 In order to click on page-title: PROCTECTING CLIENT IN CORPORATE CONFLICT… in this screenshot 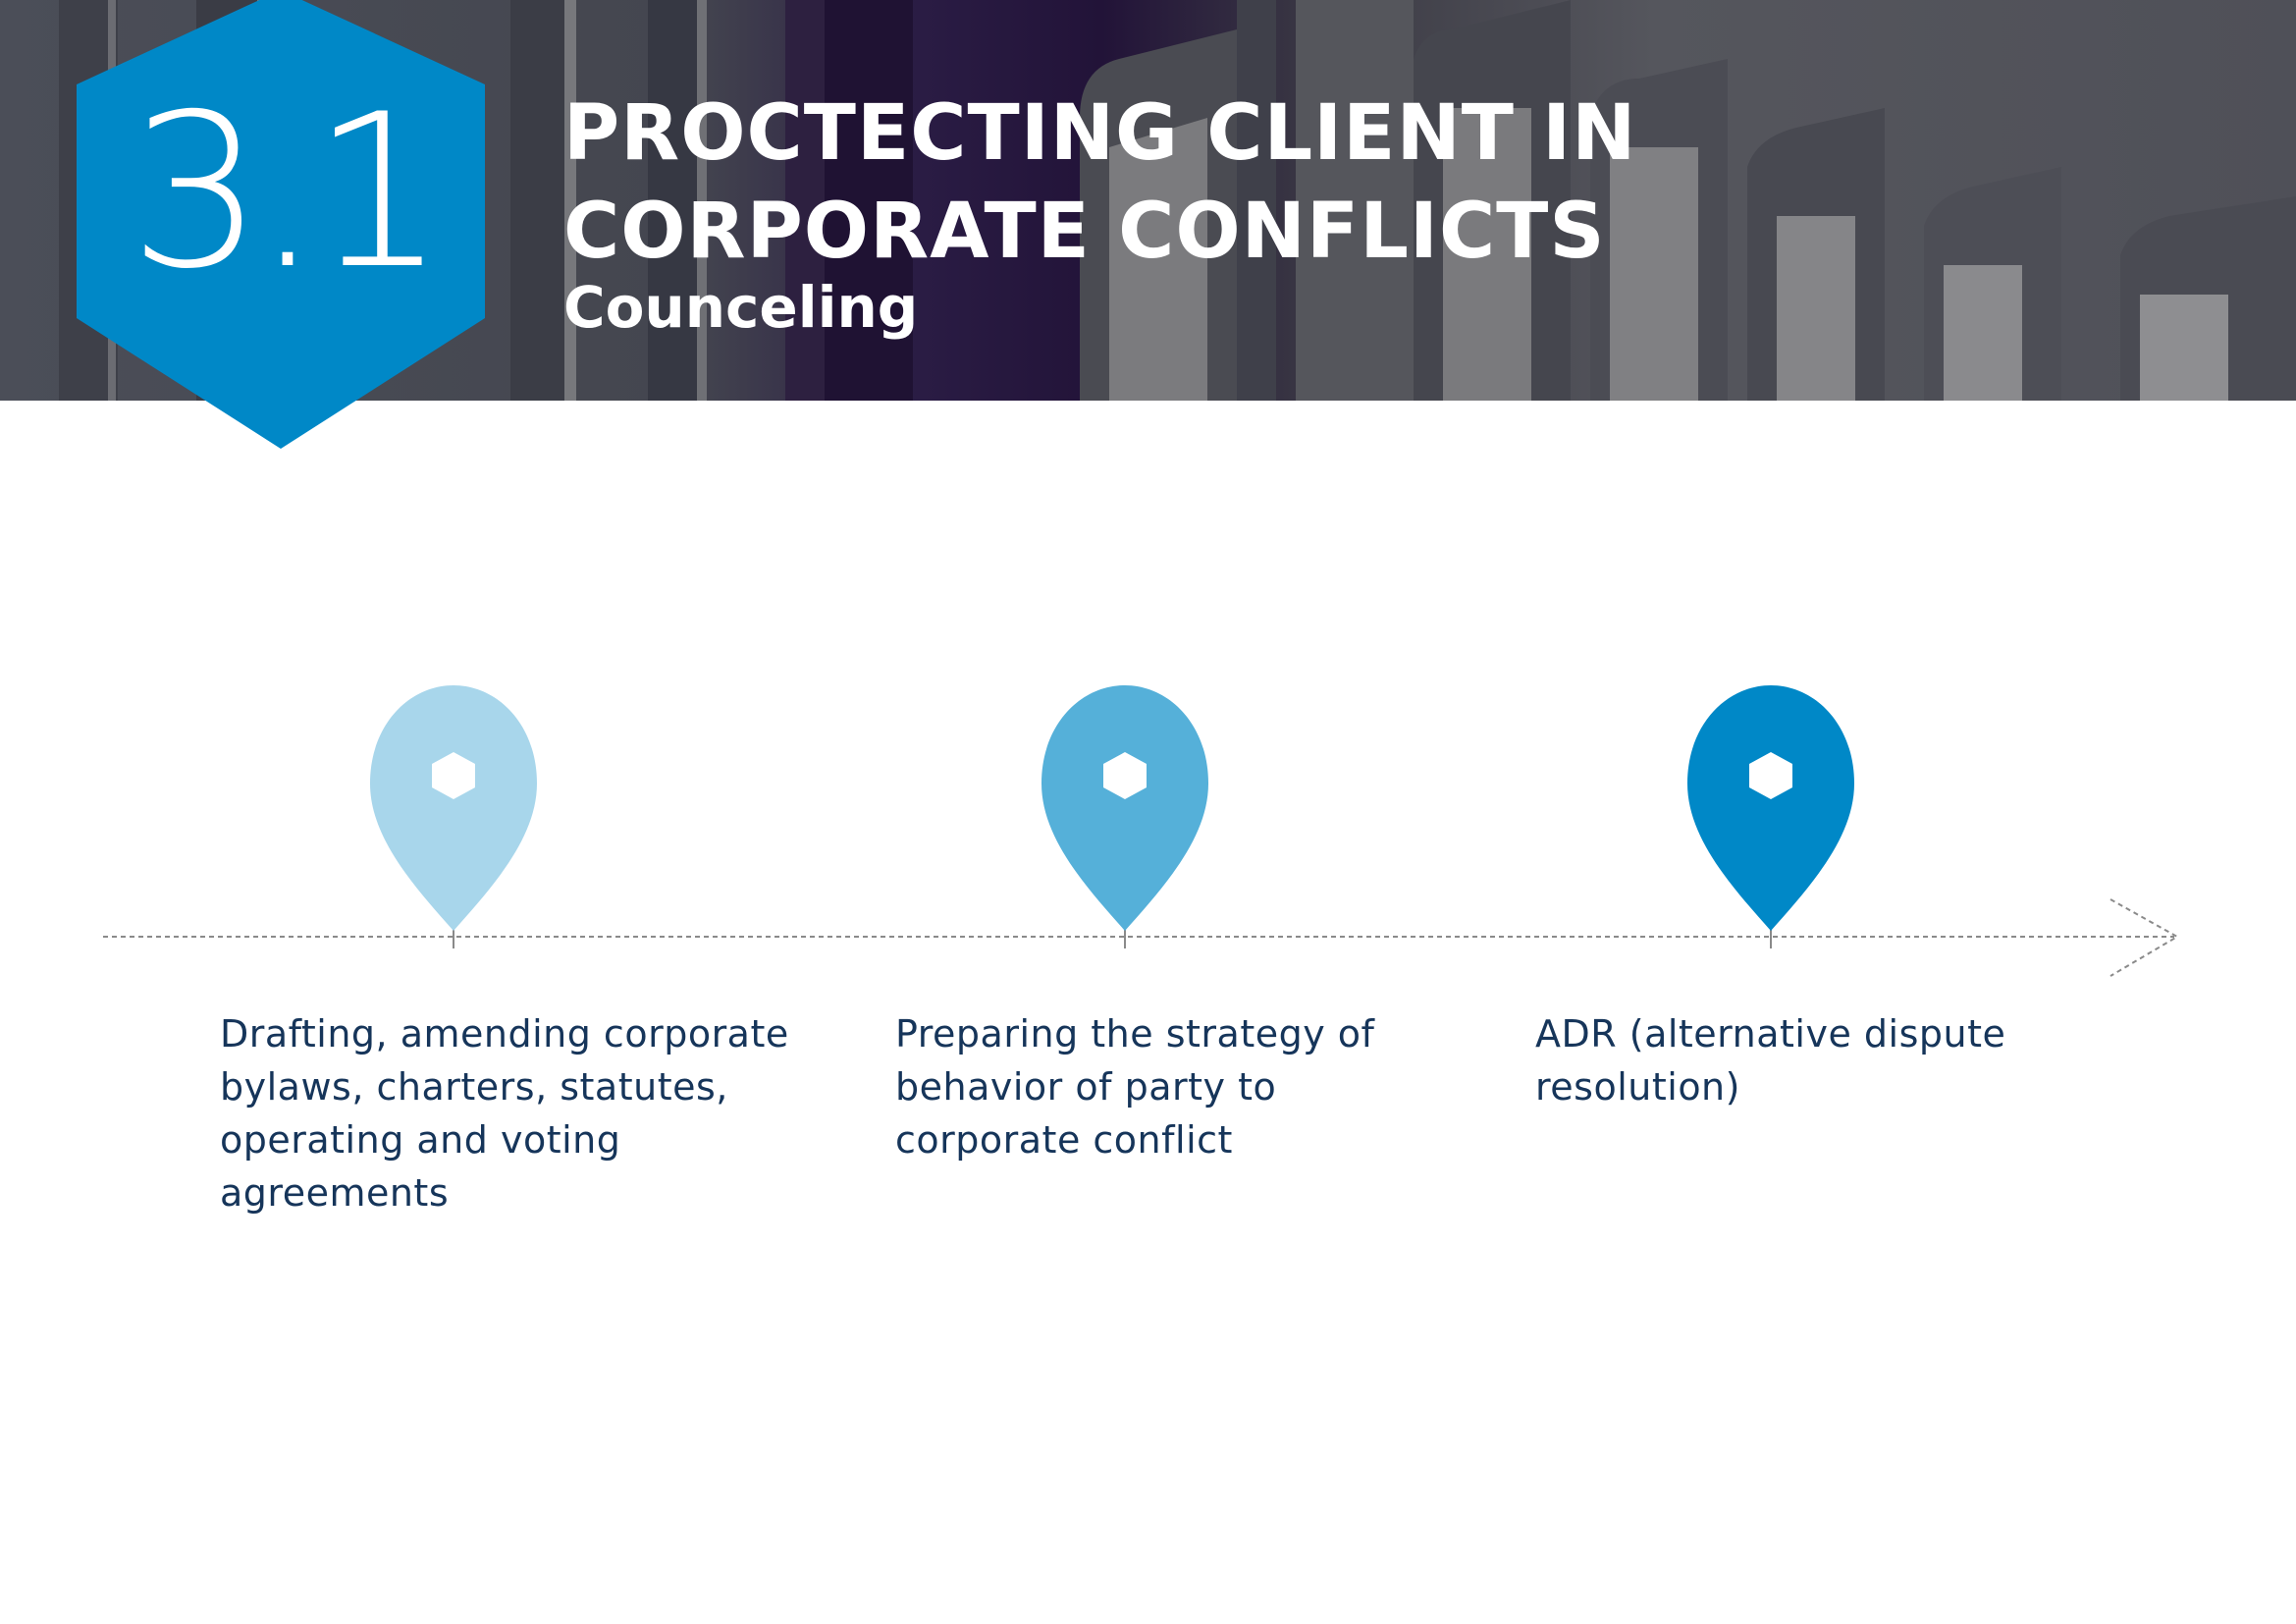, I will do `click(1100, 182)`.